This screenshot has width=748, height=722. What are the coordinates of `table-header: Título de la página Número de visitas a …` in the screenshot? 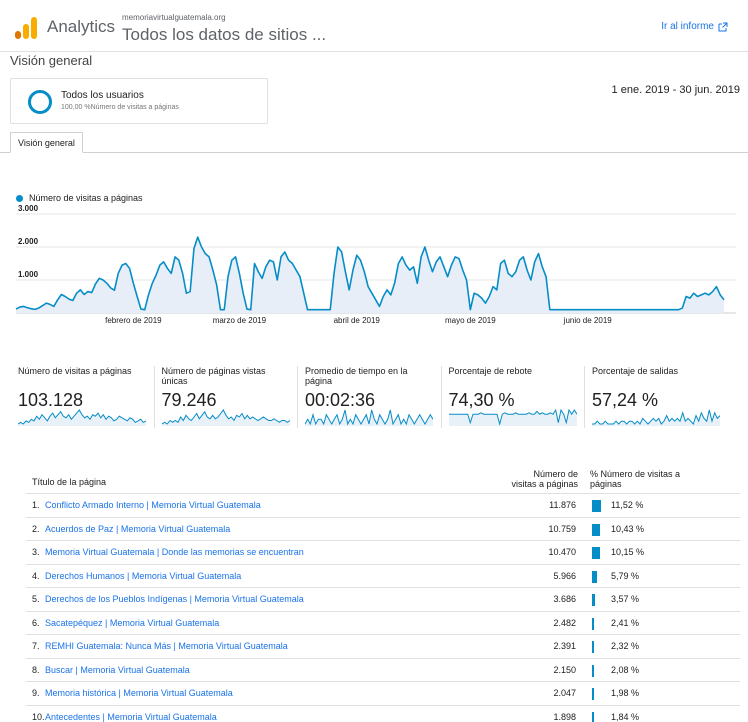 It's located at (383, 481).